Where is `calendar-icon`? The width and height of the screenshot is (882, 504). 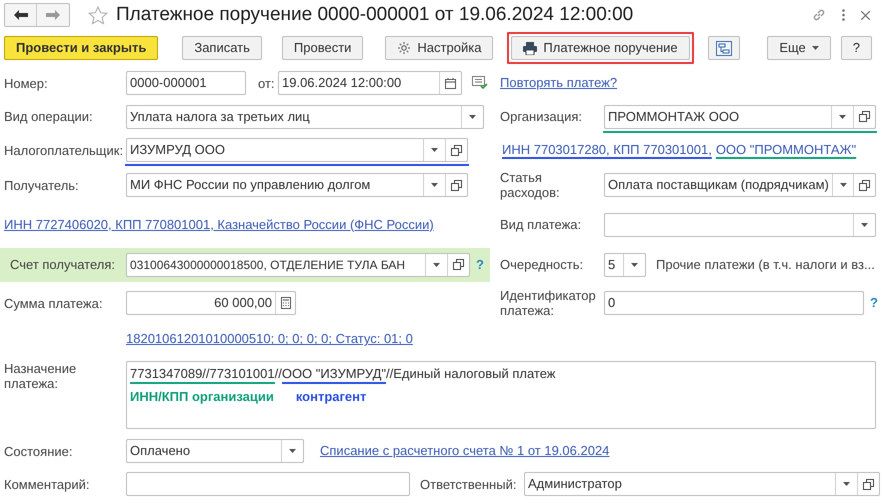
calendar-icon is located at coordinates (450, 83).